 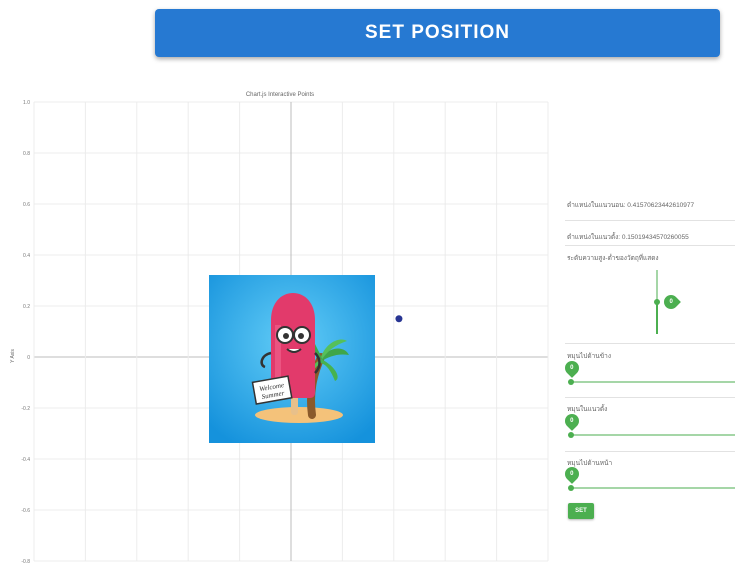 What do you see at coordinates (13, 356) in the screenshot?
I see `y-axis-label: Y Axis` at bounding box center [13, 356].